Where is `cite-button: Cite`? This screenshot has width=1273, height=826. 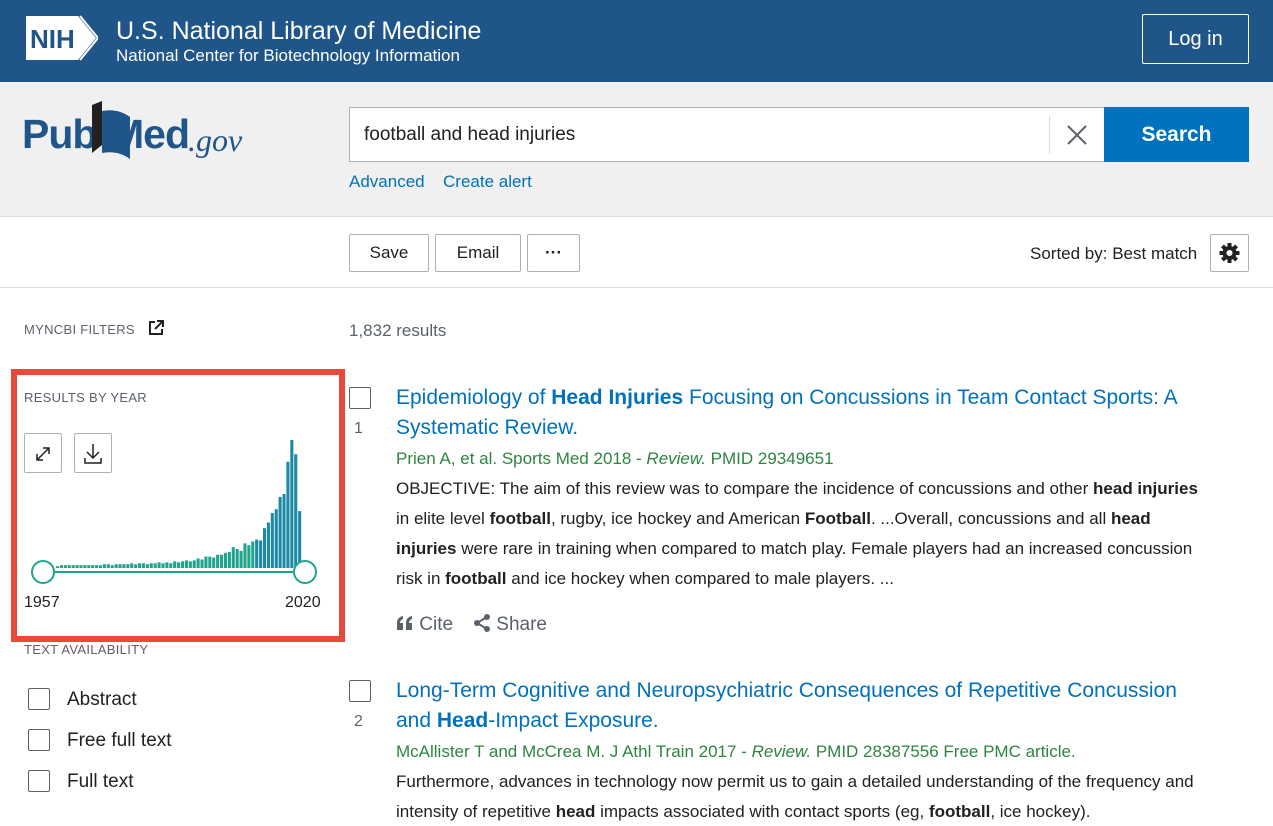
cite-button: Cite is located at coordinates (424, 625).